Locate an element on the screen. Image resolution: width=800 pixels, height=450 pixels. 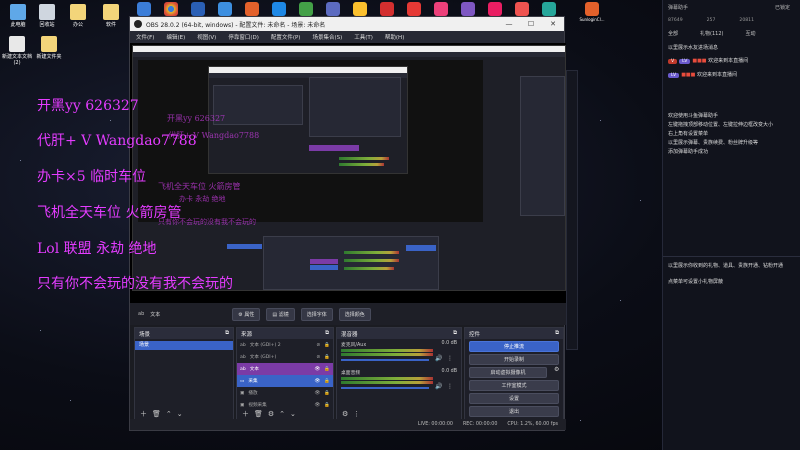
studio-mode-button: 工作室模式 is located at coordinates (514, 385).